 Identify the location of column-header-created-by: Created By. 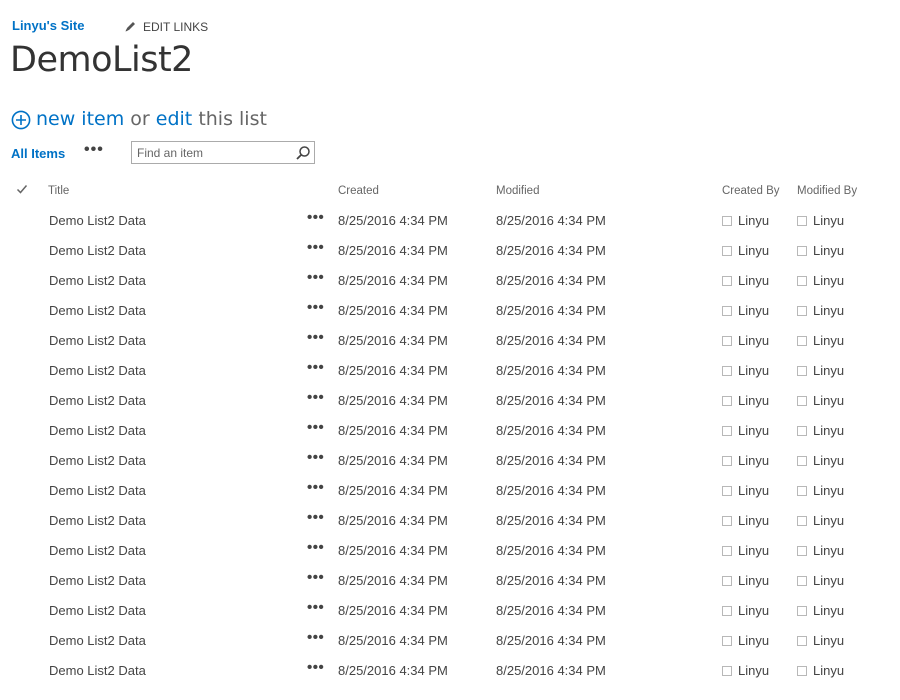
(751, 191).